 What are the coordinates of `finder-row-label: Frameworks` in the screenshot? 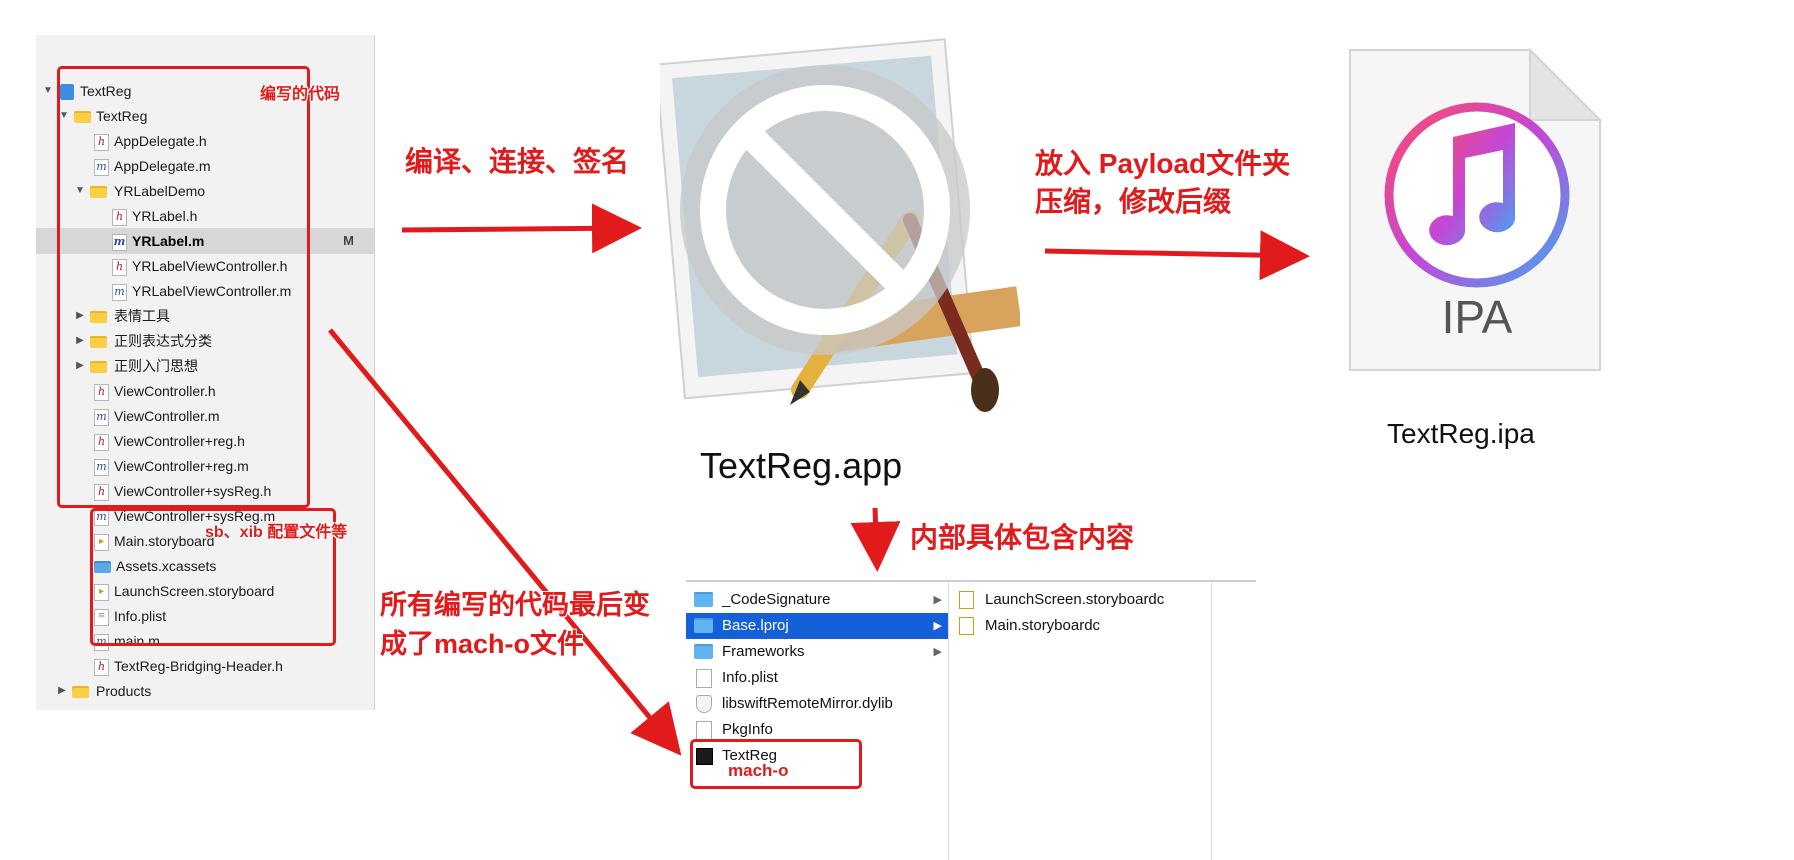 It's located at (763, 651).